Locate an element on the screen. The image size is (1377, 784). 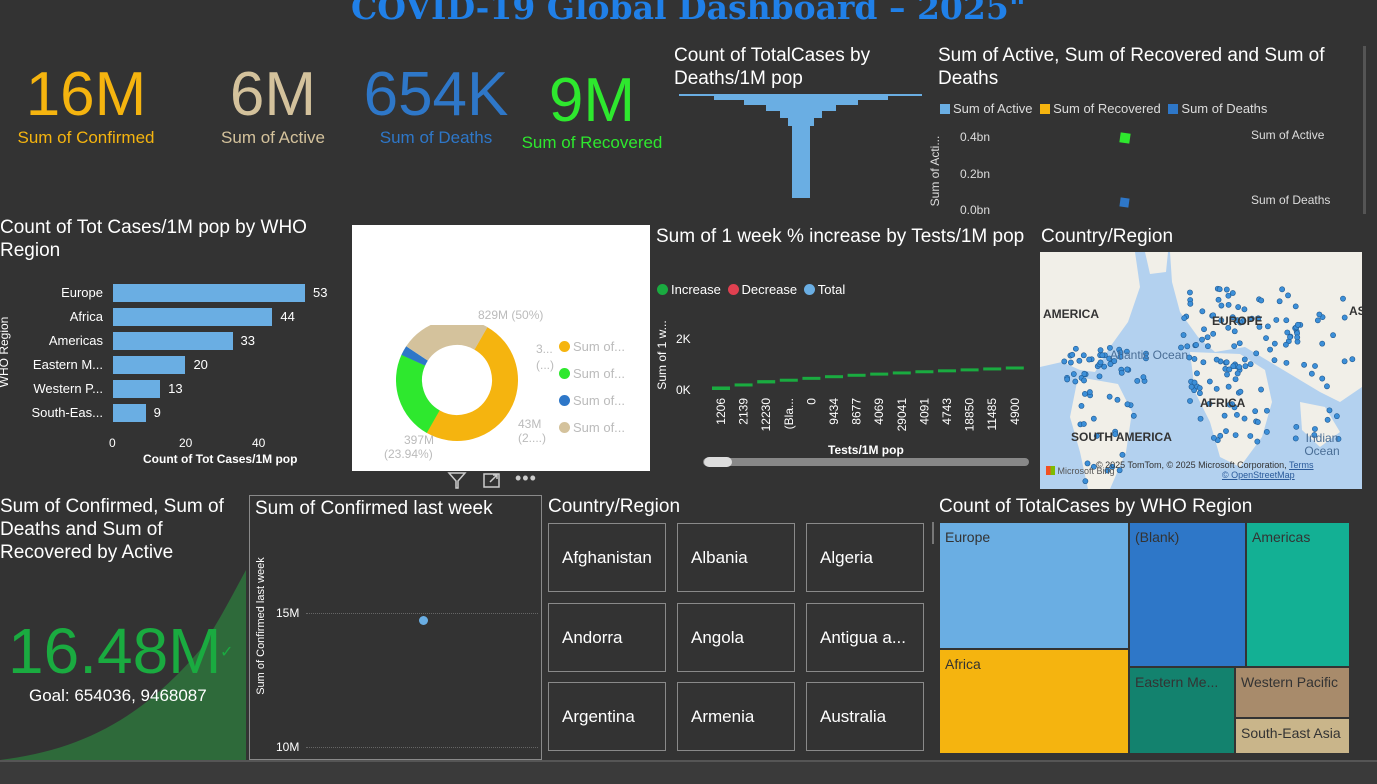
slicer-item: Argentina is located at coordinates (607, 716).